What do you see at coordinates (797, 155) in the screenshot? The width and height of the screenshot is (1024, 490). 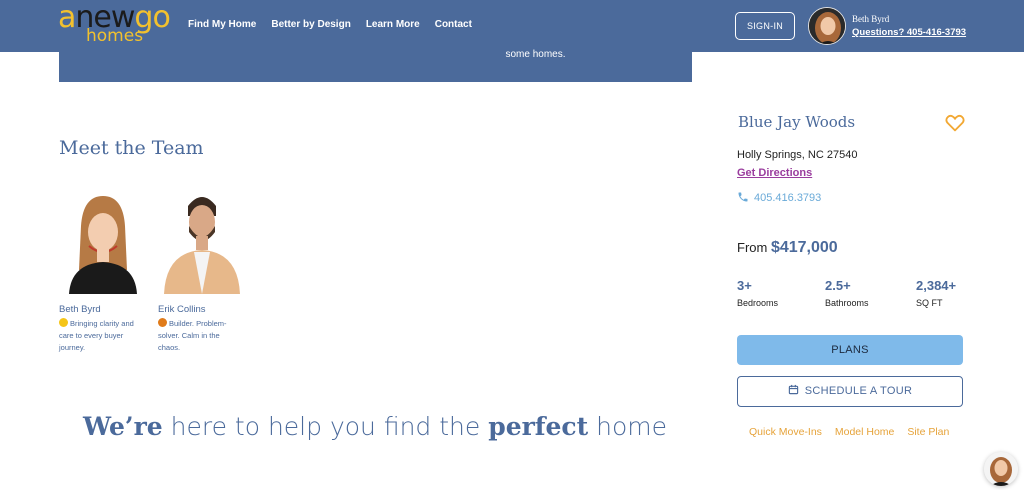 I see `community-address: Holly Springs, NC 27540` at bounding box center [797, 155].